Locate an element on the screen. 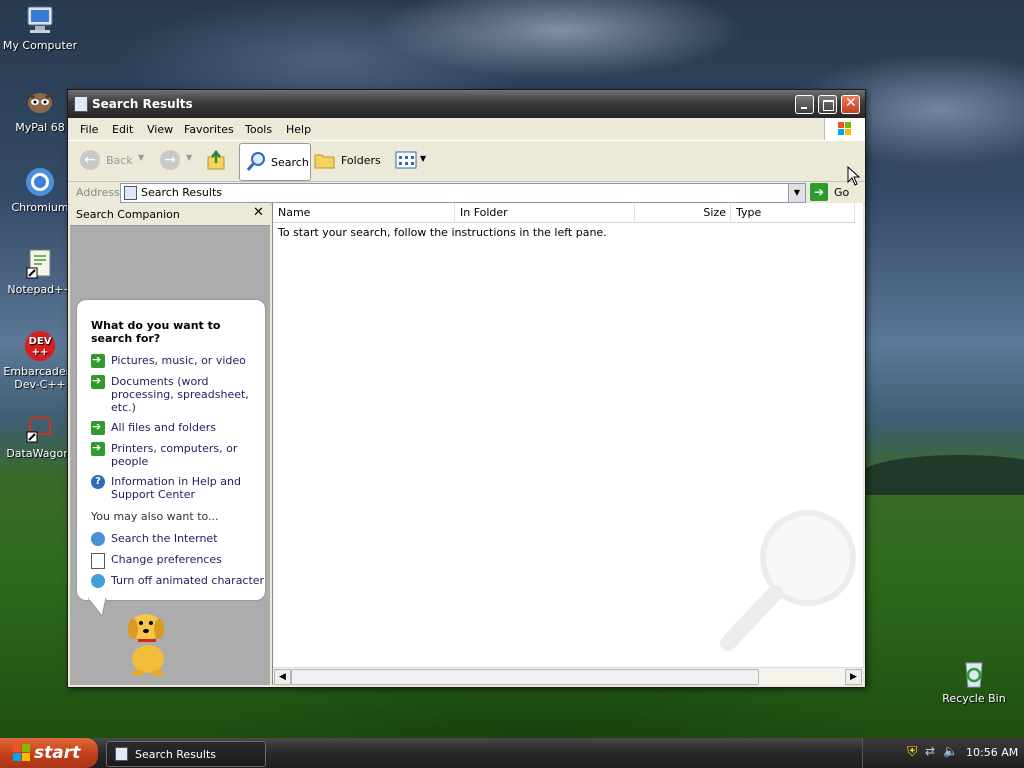 The height and width of the screenshot is (768, 1024). mypal-icon is located at coordinates (40, 102).